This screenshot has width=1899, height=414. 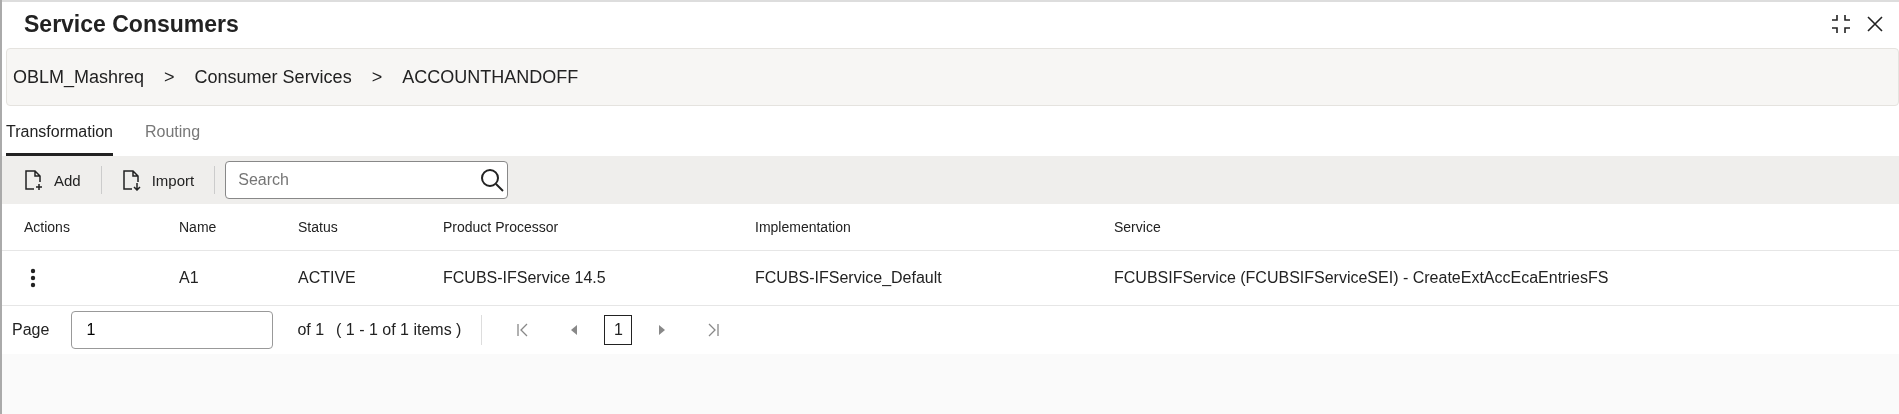 What do you see at coordinates (525, 278) in the screenshot?
I see `table-cell-text: FCUBS-IFService 14.5` at bounding box center [525, 278].